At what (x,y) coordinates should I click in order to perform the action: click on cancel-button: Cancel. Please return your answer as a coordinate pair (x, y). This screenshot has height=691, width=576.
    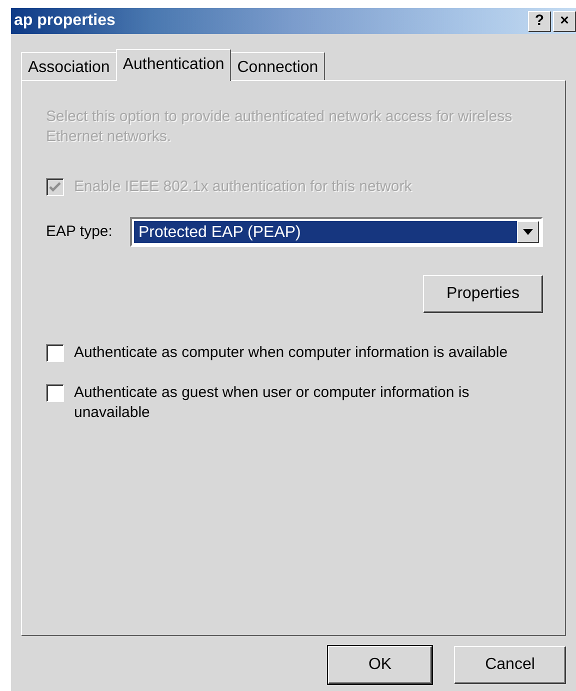
    Looking at the image, I should click on (510, 665).